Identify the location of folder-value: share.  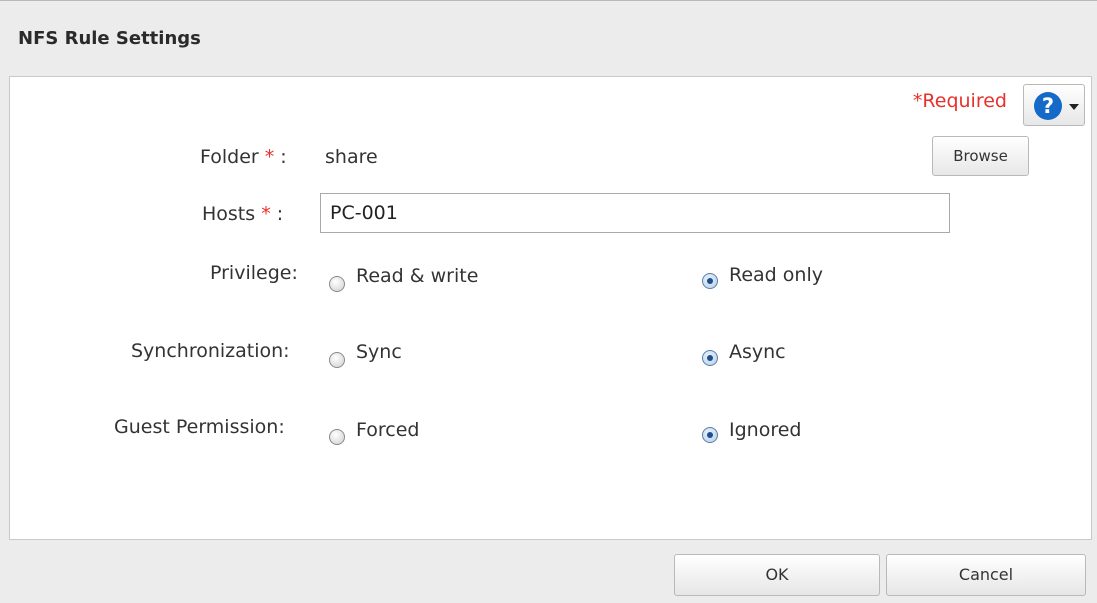
(351, 157).